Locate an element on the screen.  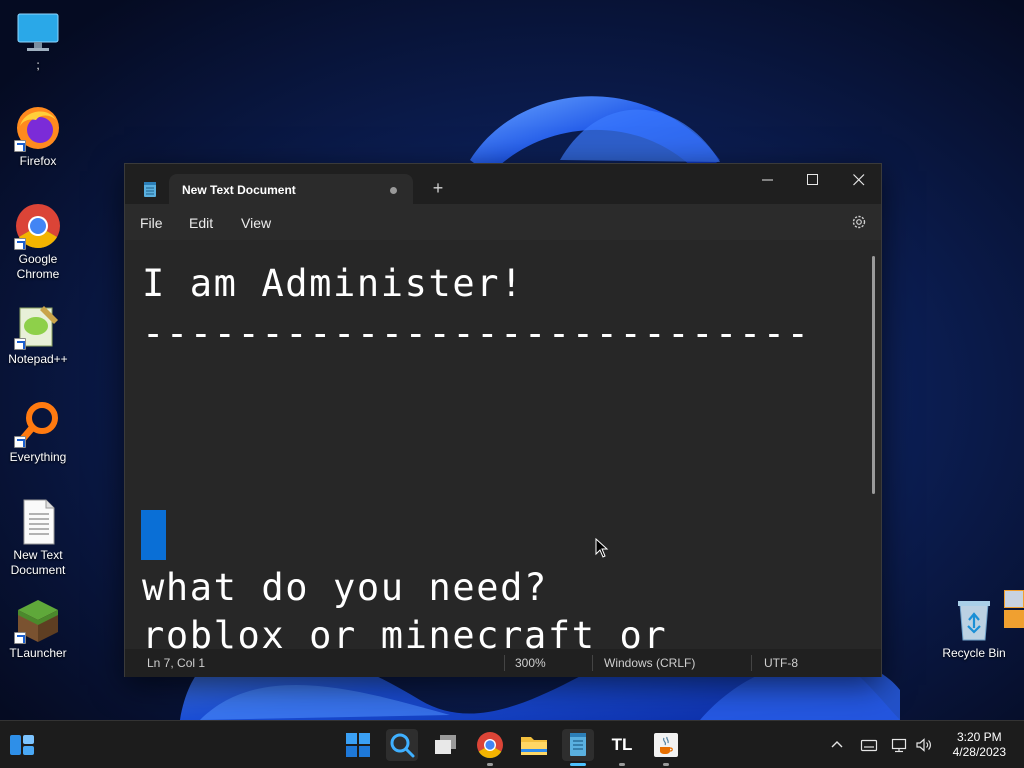
desktop-icon-everything: Everything is located at coordinates (38, 432).